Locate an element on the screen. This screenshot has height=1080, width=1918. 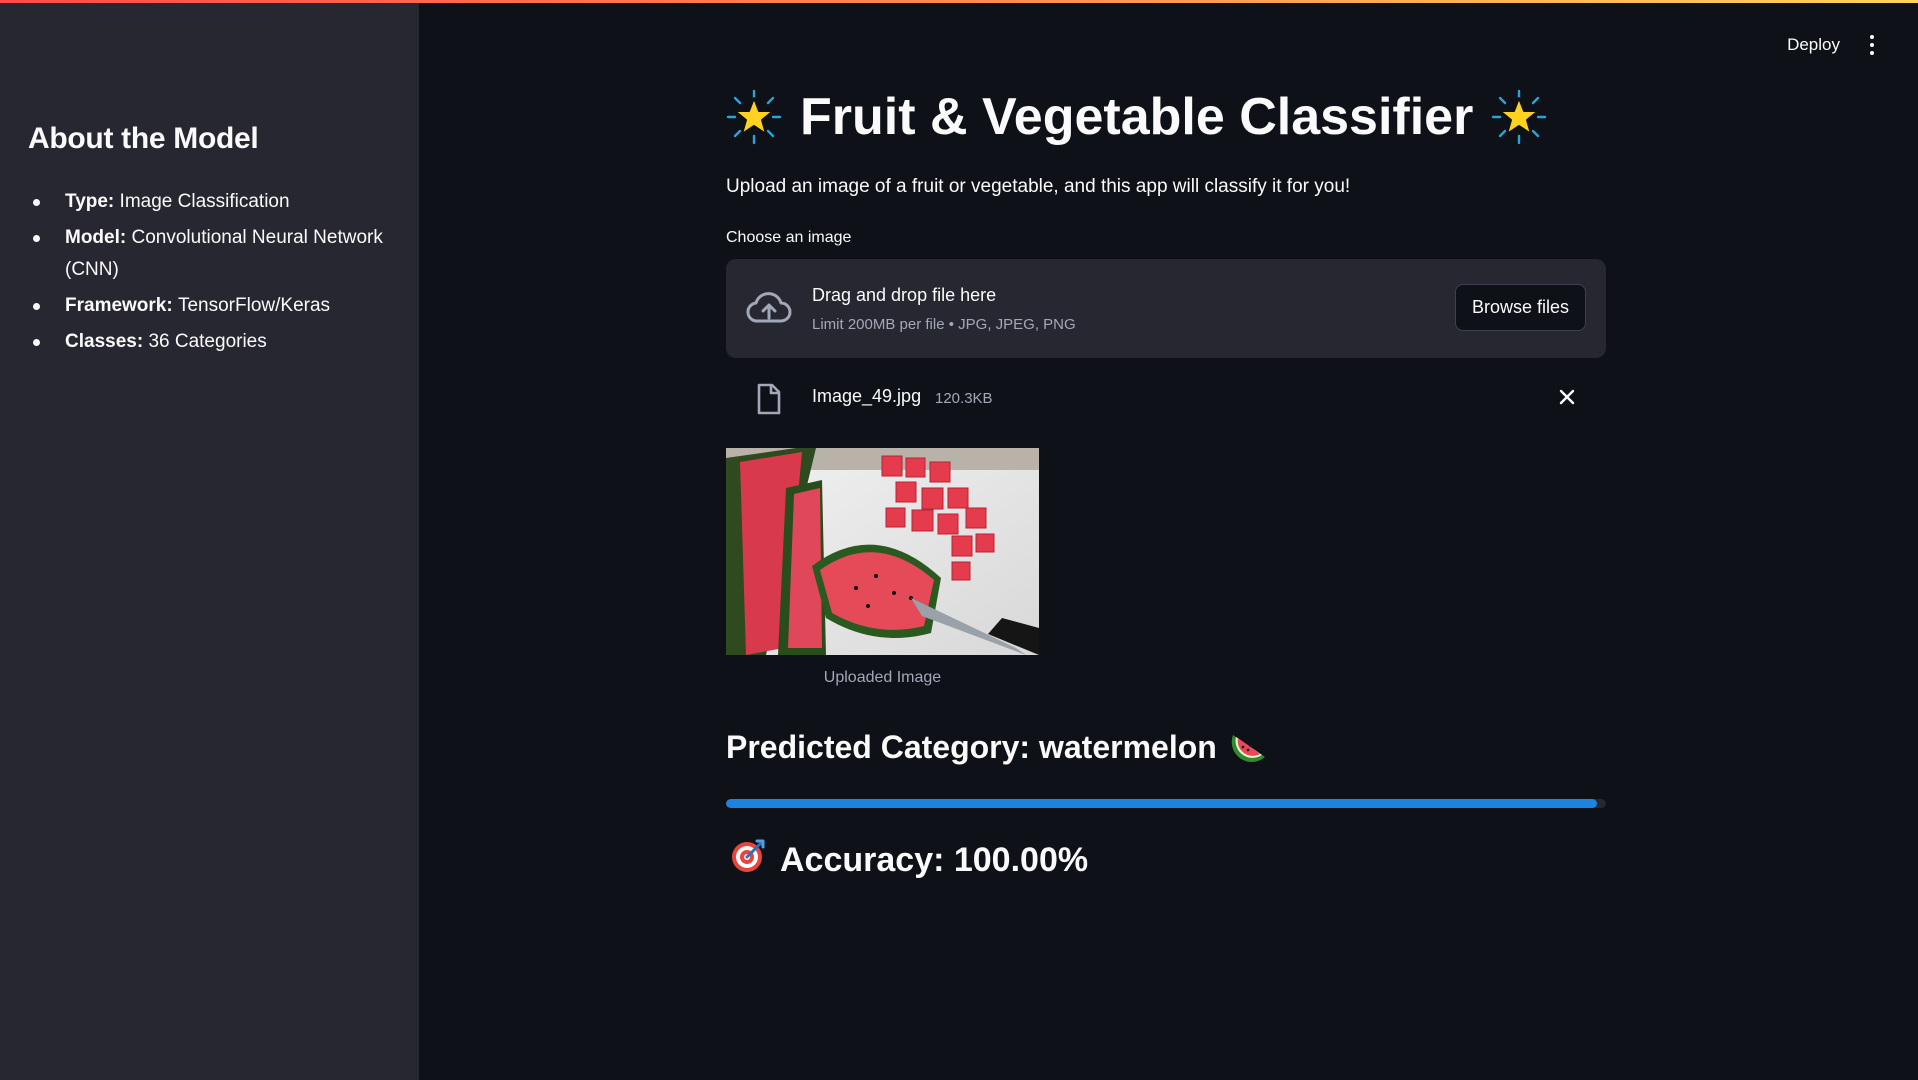
target-icon is located at coordinates (748, 860).